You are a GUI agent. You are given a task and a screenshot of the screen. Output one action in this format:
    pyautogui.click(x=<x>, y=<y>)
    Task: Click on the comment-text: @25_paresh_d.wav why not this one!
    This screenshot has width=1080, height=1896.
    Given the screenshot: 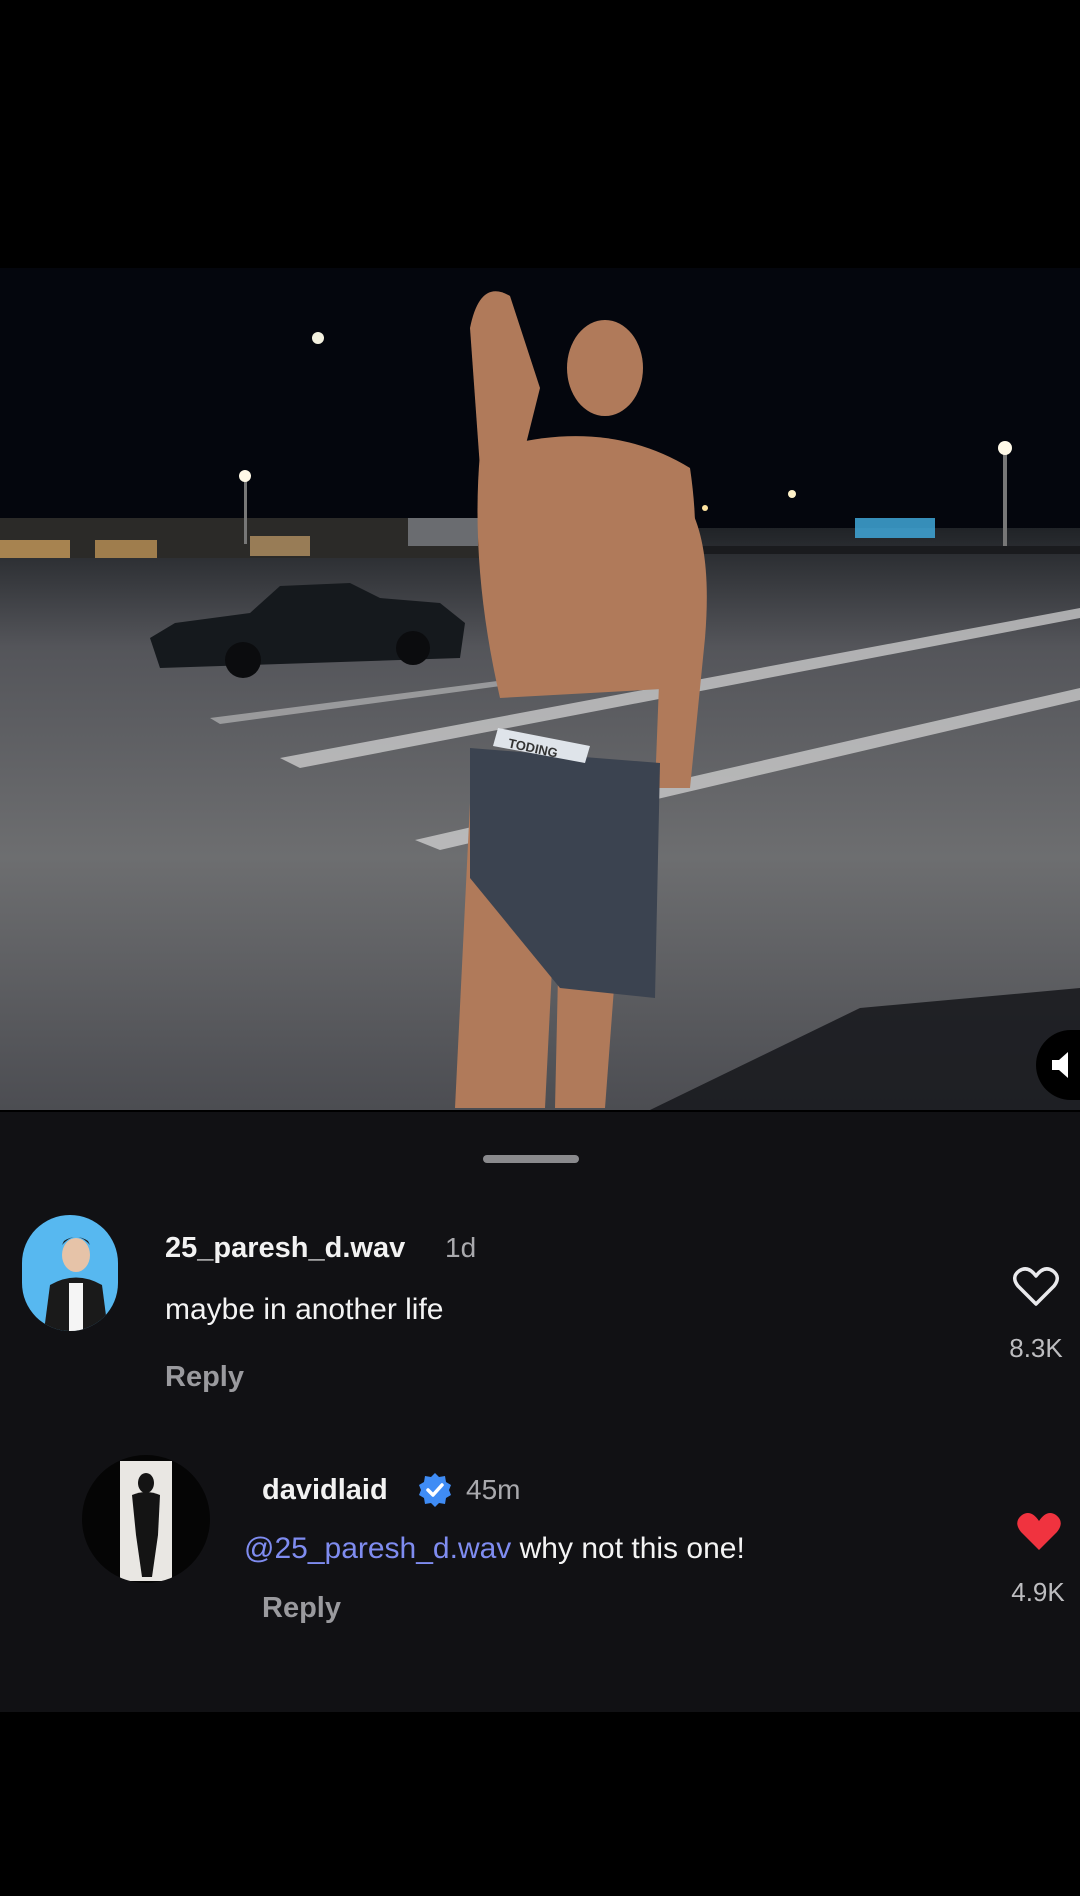 What is the action you would take?
    pyautogui.click(x=494, y=1549)
    